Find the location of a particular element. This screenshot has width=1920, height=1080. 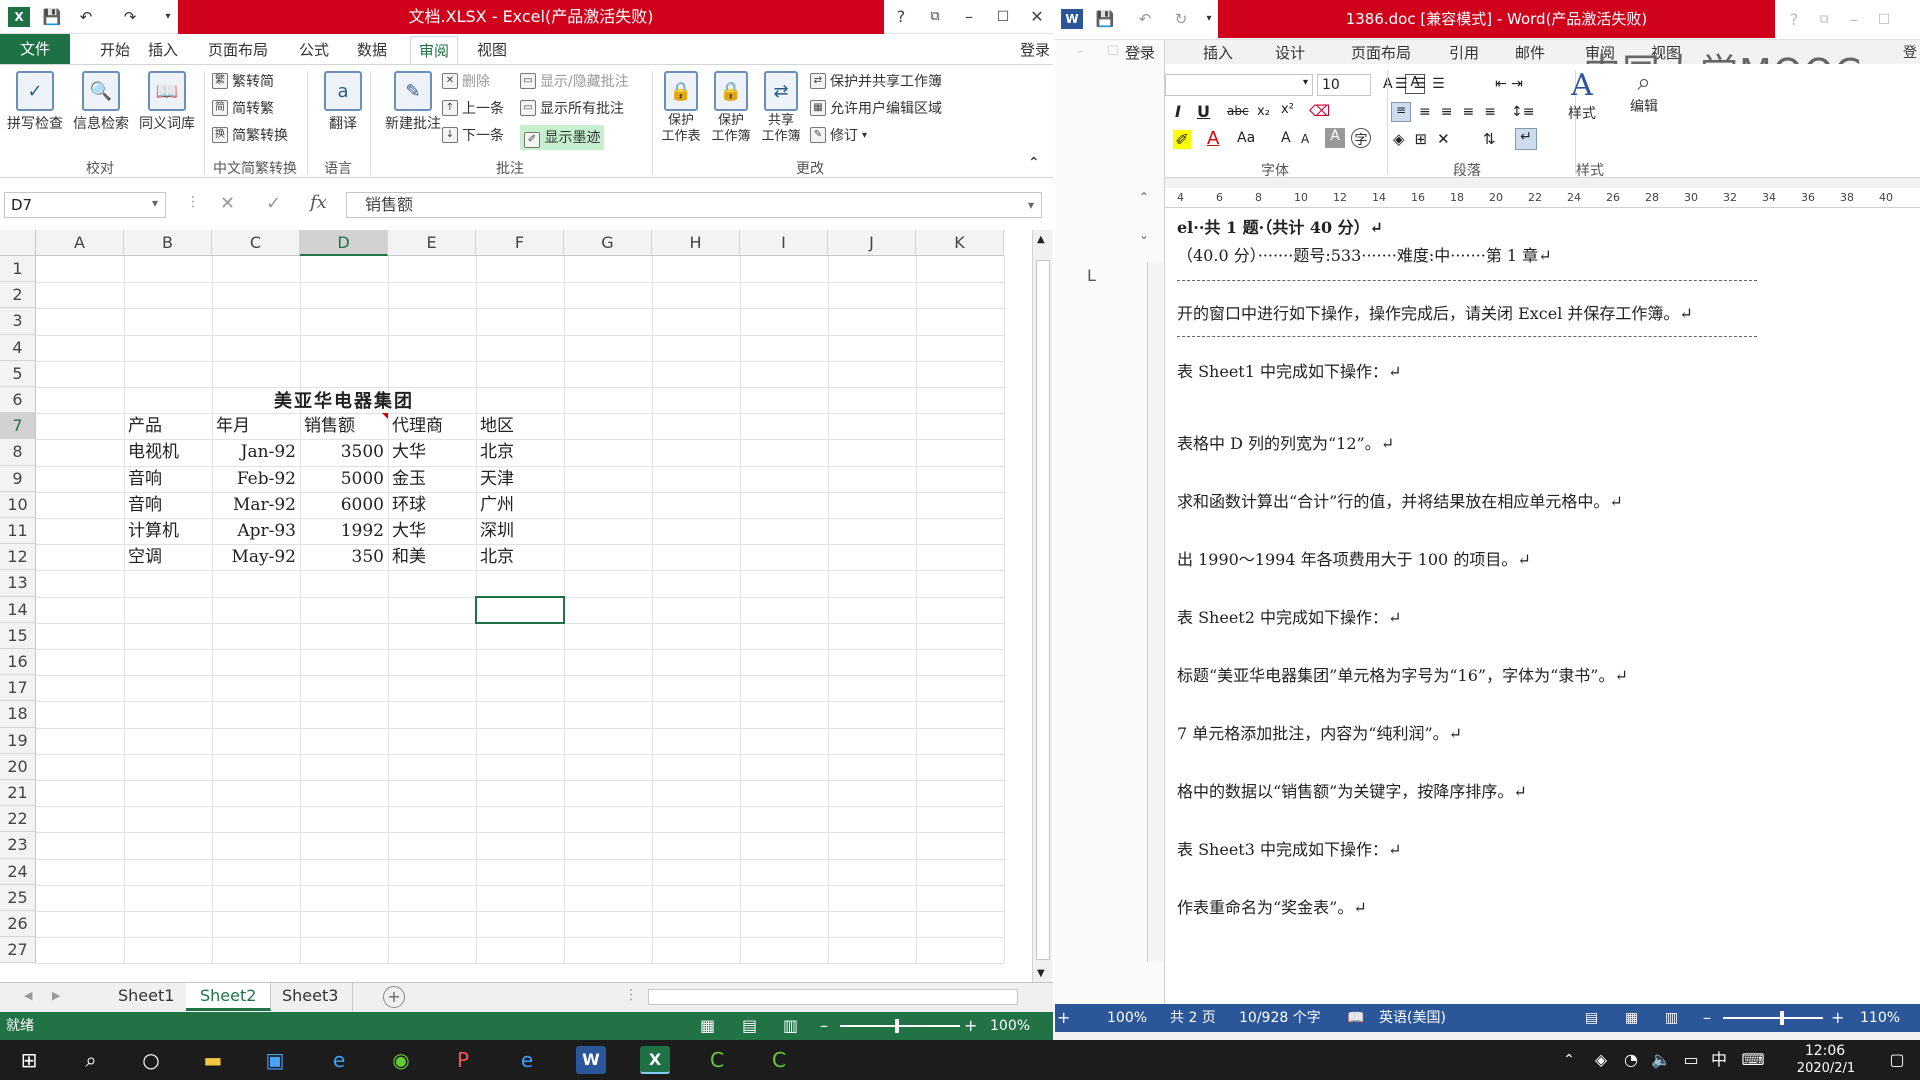

font-name-input: ▾ is located at coordinates (1239, 85).